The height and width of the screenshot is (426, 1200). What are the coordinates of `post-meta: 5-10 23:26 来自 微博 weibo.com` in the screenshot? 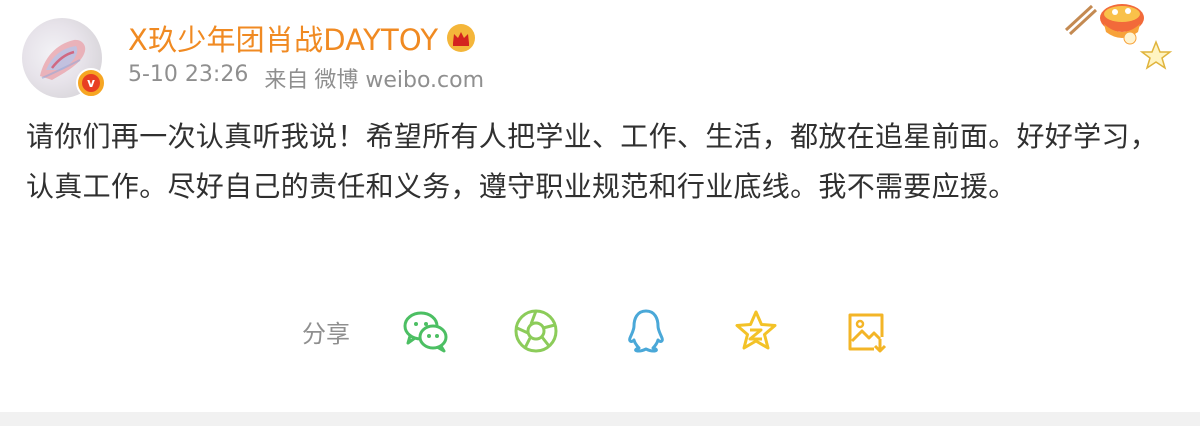 It's located at (306, 78).